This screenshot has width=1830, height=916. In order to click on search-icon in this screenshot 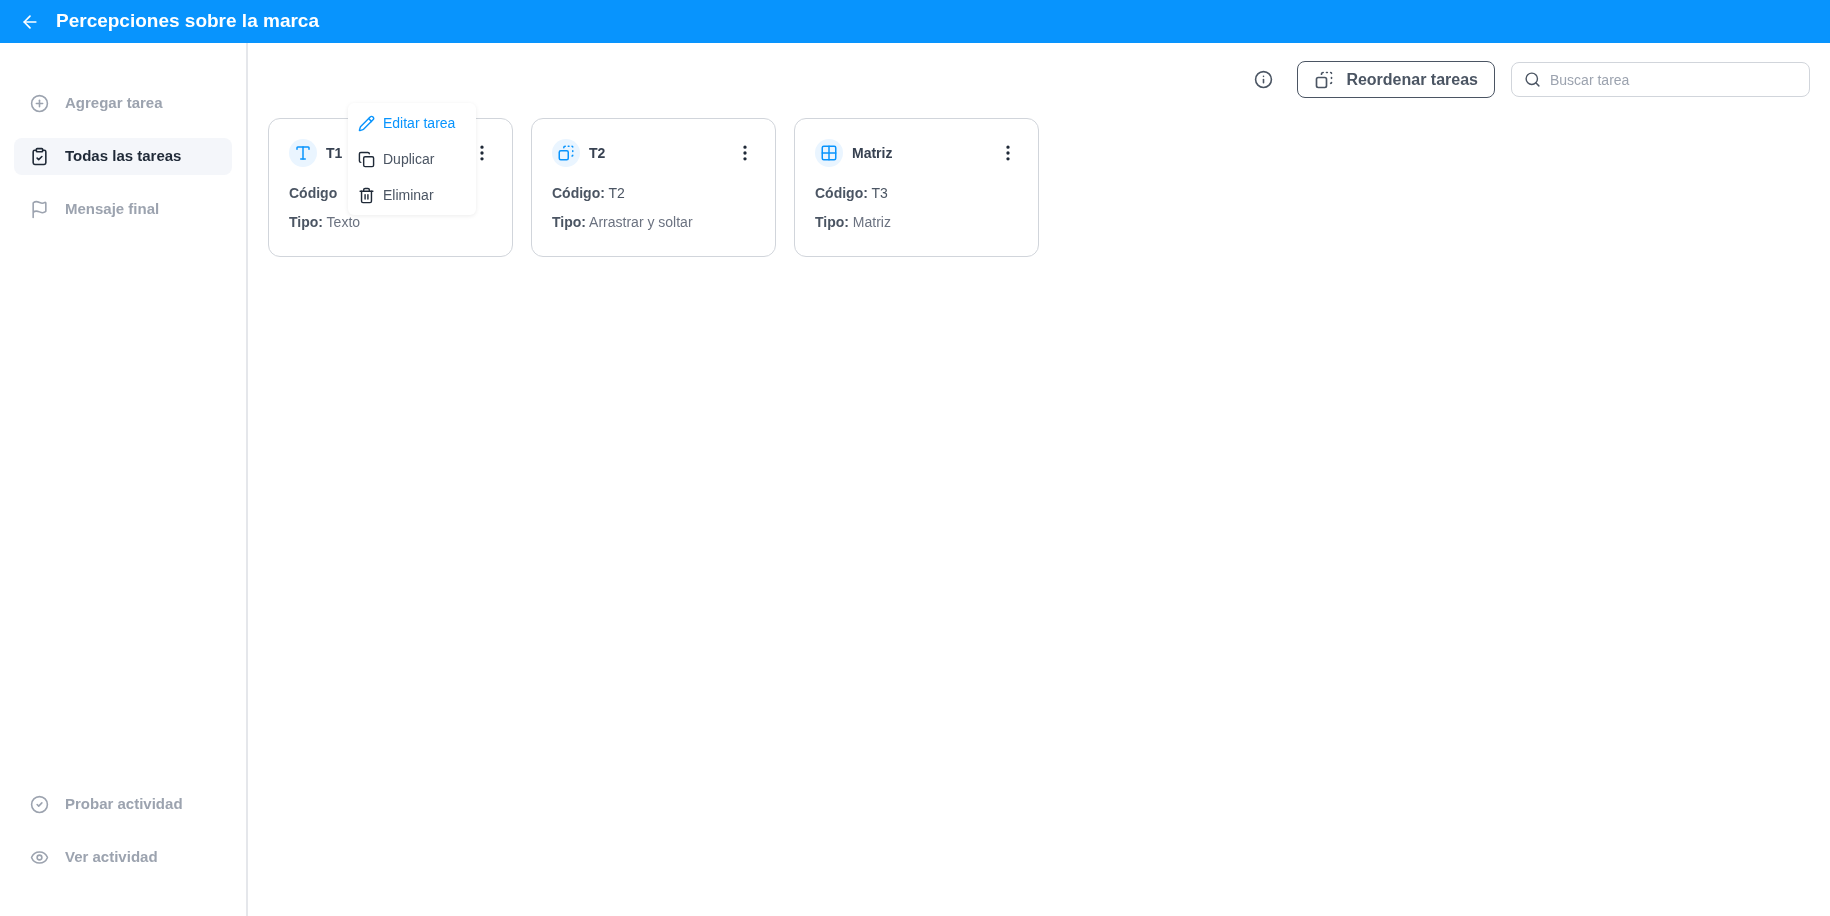, I will do `click(1532, 79)`.